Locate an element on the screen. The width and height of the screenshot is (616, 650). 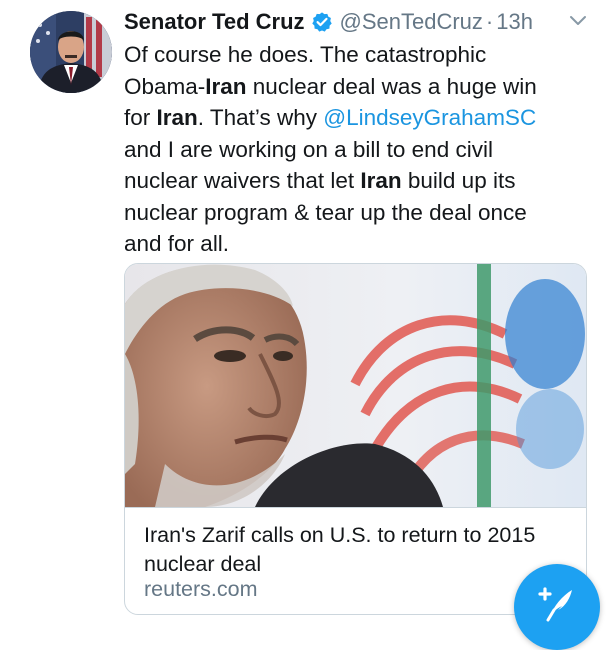
avatar is located at coordinates (71, 52).